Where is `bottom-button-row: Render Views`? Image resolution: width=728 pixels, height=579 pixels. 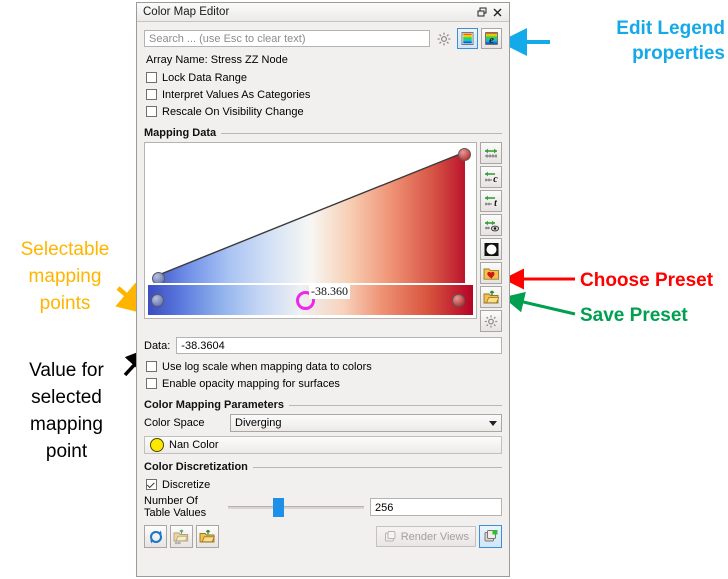 bottom-button-row: Render Views is located at coordinates (323, 536).